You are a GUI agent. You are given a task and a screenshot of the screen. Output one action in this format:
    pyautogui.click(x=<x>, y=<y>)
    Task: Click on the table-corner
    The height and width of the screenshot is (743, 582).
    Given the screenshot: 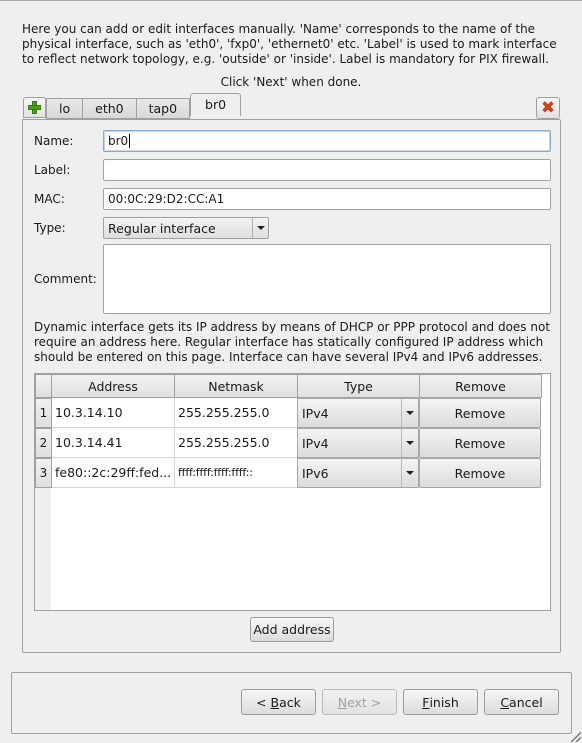 What is the action you would take?
    pyautogui.click(x=43, y=386)
    